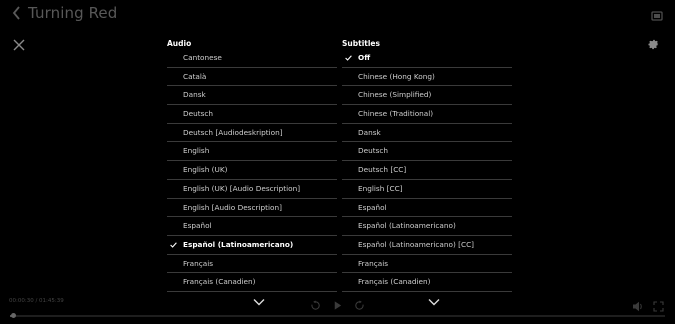 This screenshot has height=324, width=675. I want to click on subtitle-option-label: Español (Latinoamericano), so click(407, 226).